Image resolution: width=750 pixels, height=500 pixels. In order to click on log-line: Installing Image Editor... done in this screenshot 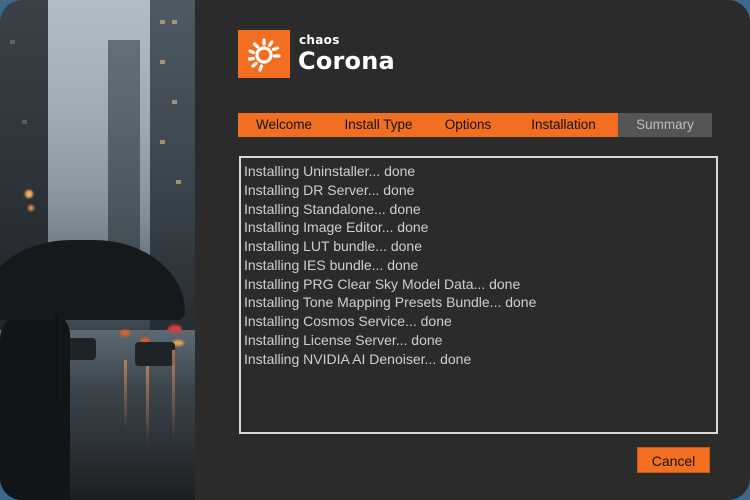, I will do `click(336, 227)`.